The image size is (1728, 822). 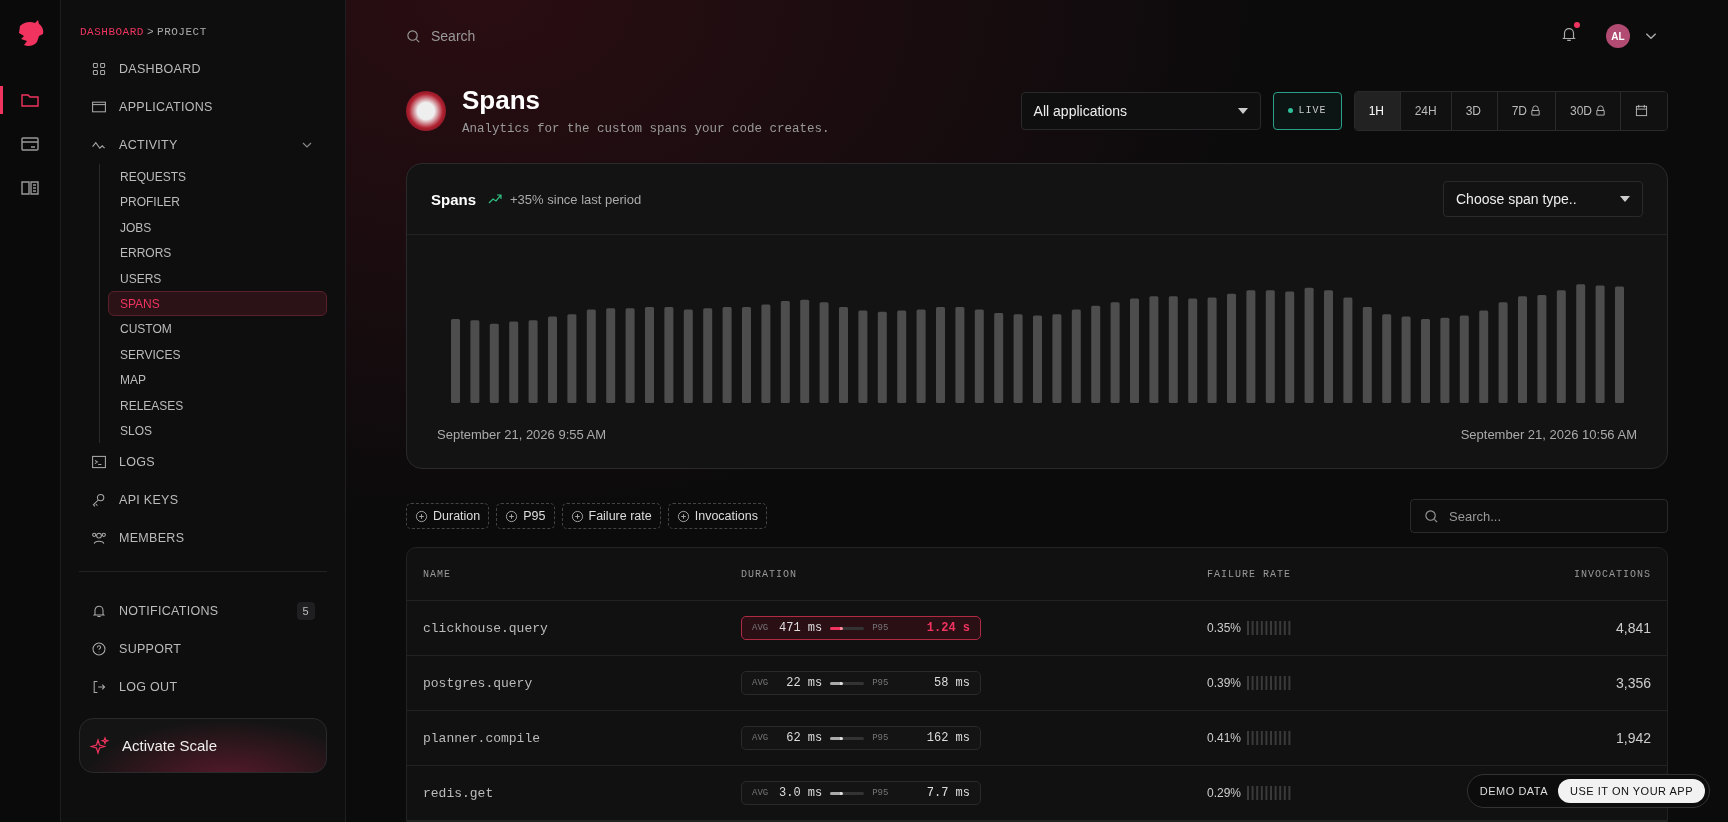 What do you see at coordinates (1548, 434) in the screenshot?
I see `end-time: September 21, 2026 10:56 AM` at bounding box center [1548, 434].